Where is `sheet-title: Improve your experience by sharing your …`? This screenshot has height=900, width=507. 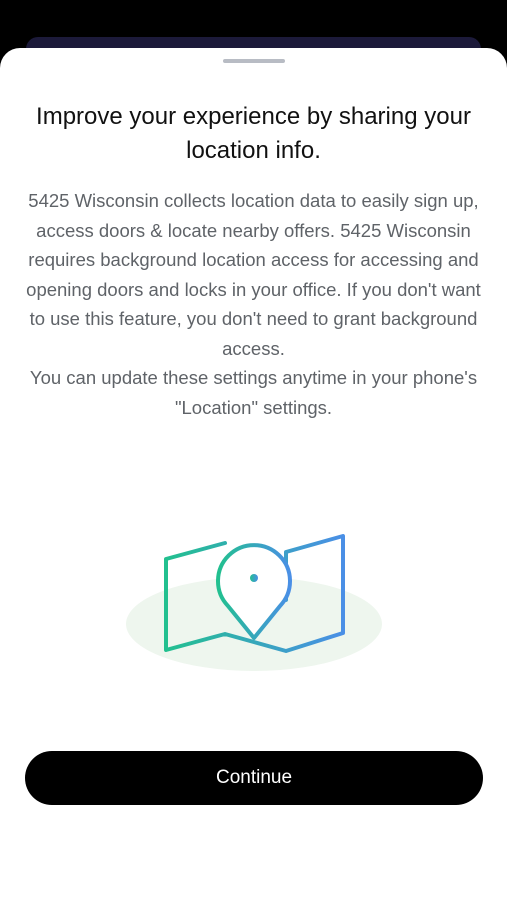 sheet-title: Improve your experience by sharing your … is located at coordinates (253, 133).